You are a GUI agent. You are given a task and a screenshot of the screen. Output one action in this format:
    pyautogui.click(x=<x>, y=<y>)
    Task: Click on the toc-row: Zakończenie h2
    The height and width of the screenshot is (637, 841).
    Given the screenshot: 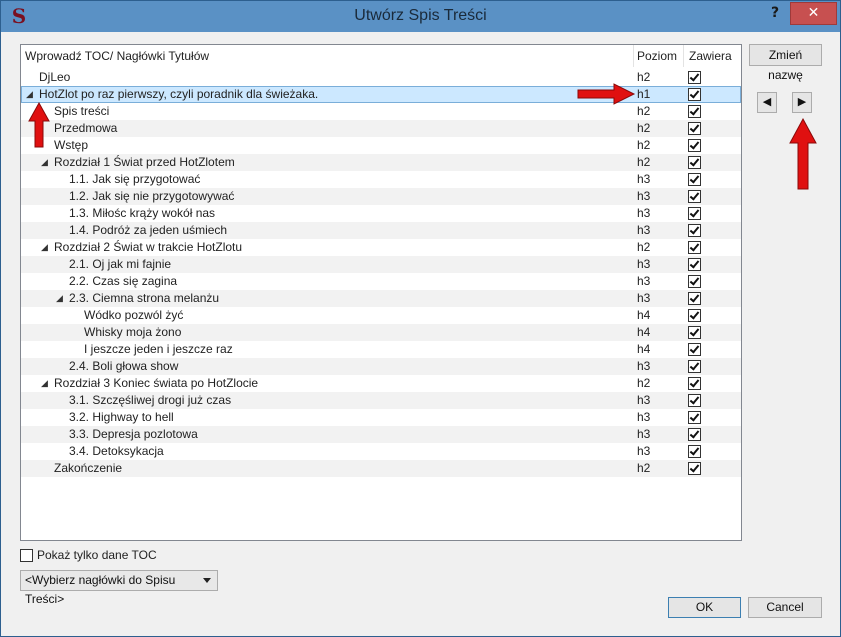 What is the action you would take?
    pyautogui.click(x=381, y=468)
    